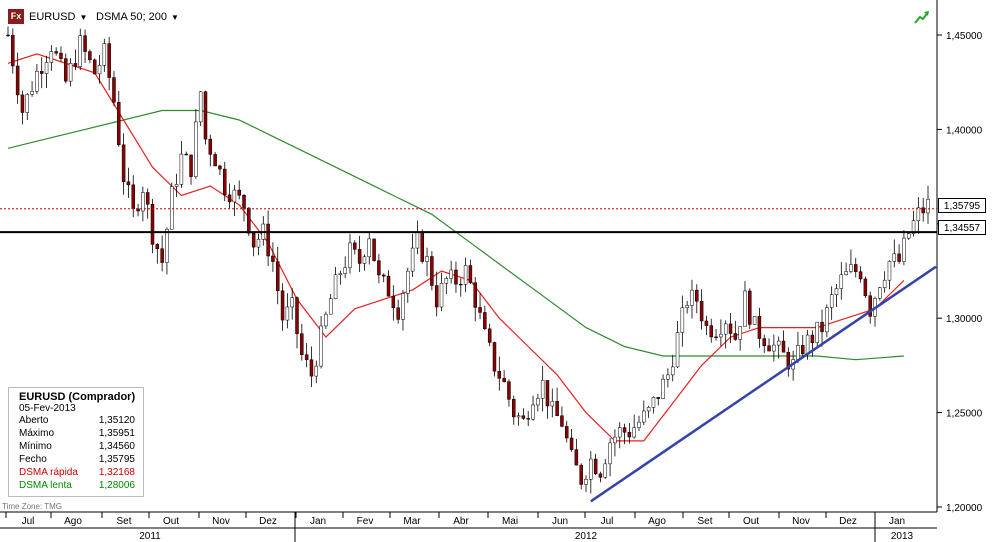 The height and width of the screenshot is (542, 994). Describe the element at coordinates (16, 16) in the screenshot. I see `fx-icon: Fx` at that location.